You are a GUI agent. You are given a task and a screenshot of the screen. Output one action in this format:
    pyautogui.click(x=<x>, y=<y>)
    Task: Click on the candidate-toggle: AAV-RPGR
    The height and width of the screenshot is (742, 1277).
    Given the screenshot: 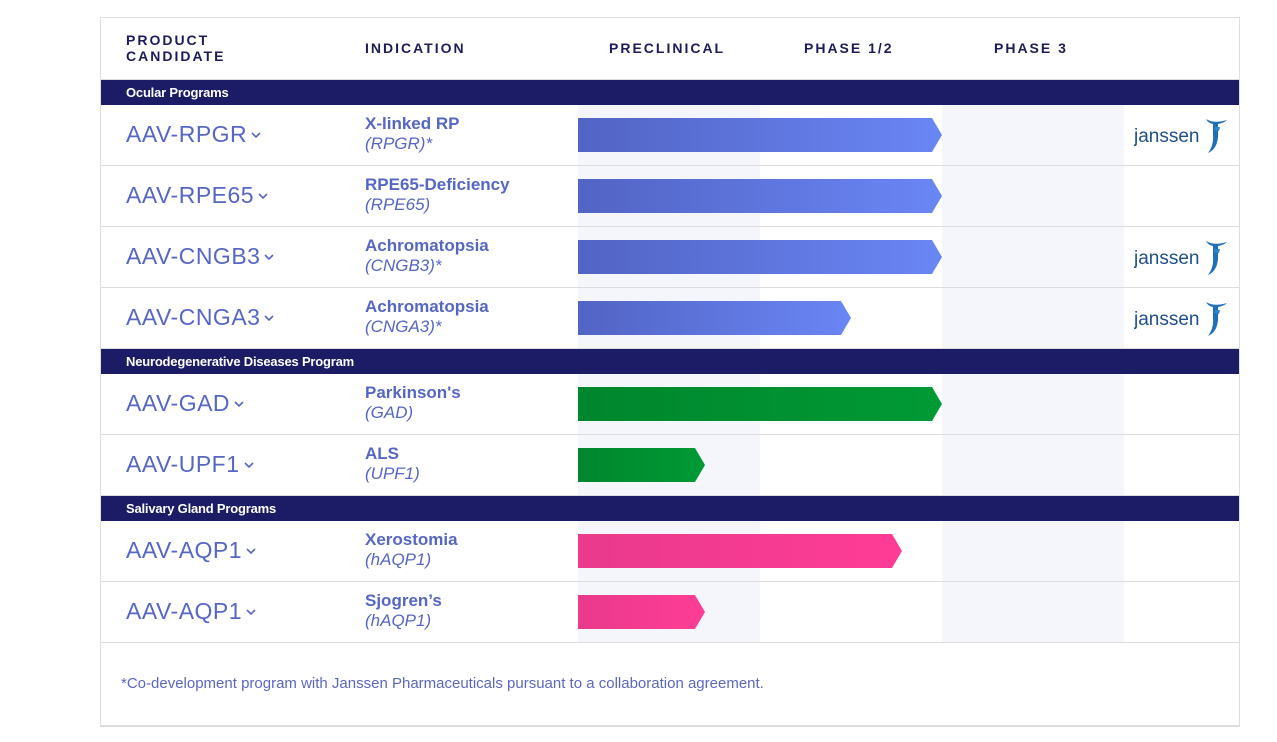 What is the action you would take?
    pyautogui.click(x=193, y=134)
    